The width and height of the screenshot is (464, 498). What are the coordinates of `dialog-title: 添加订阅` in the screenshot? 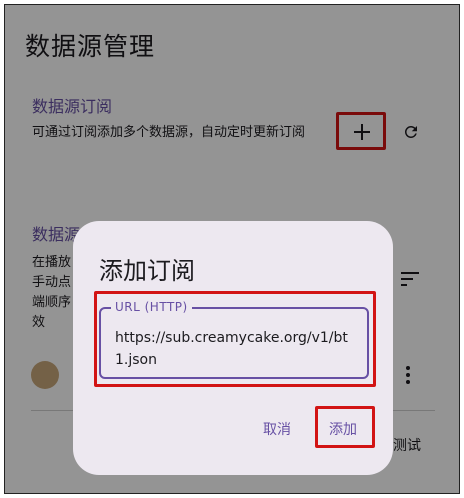 It's located at (147, 271).